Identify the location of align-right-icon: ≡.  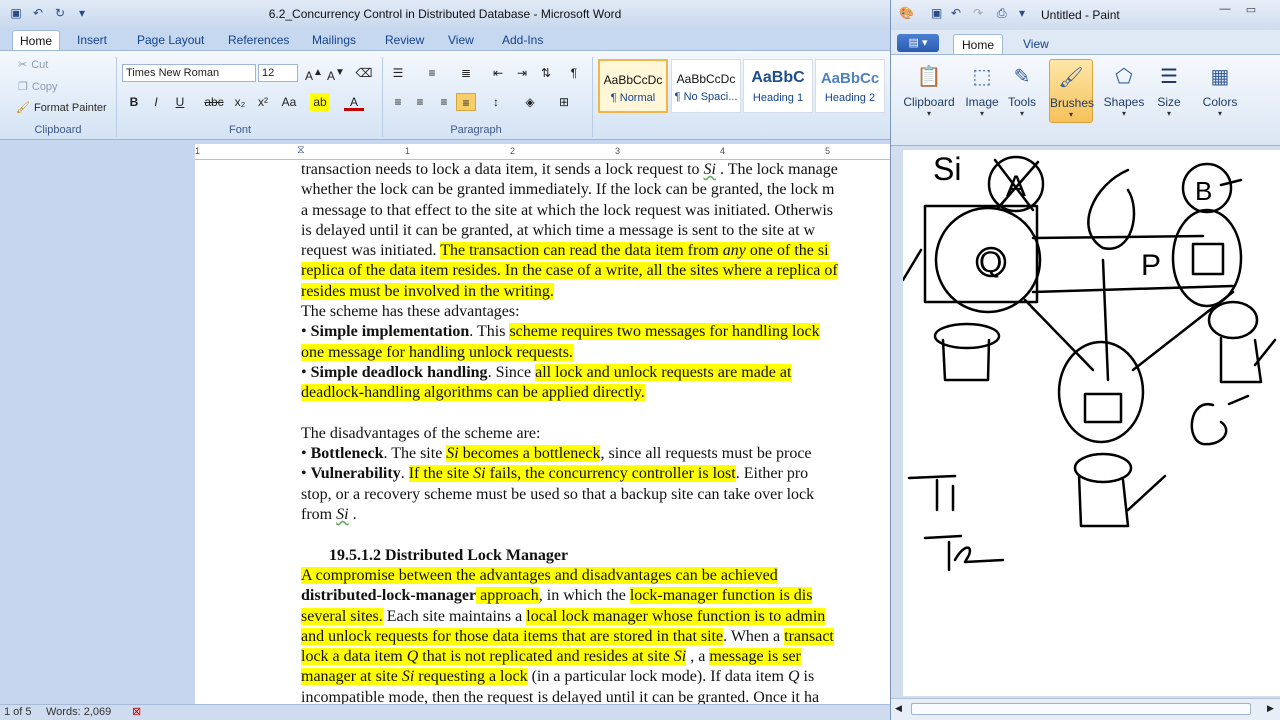
(444, 102).